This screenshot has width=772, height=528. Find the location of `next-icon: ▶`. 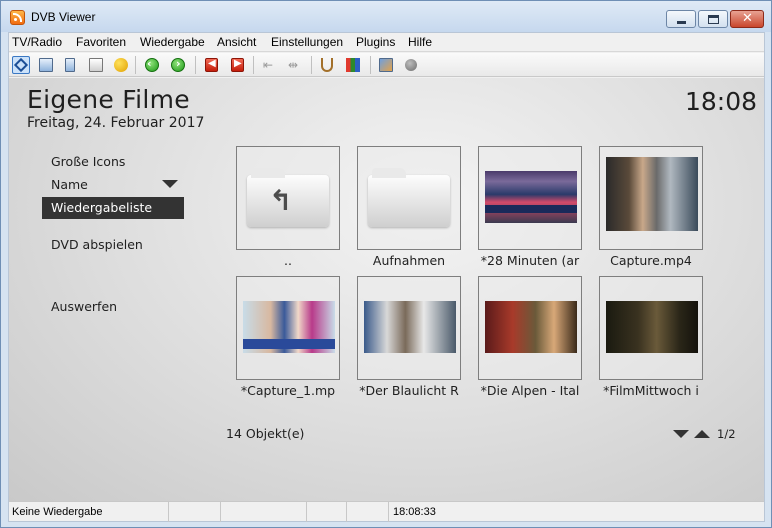

next-icon: ▶ is located at coordinates (237, 65).